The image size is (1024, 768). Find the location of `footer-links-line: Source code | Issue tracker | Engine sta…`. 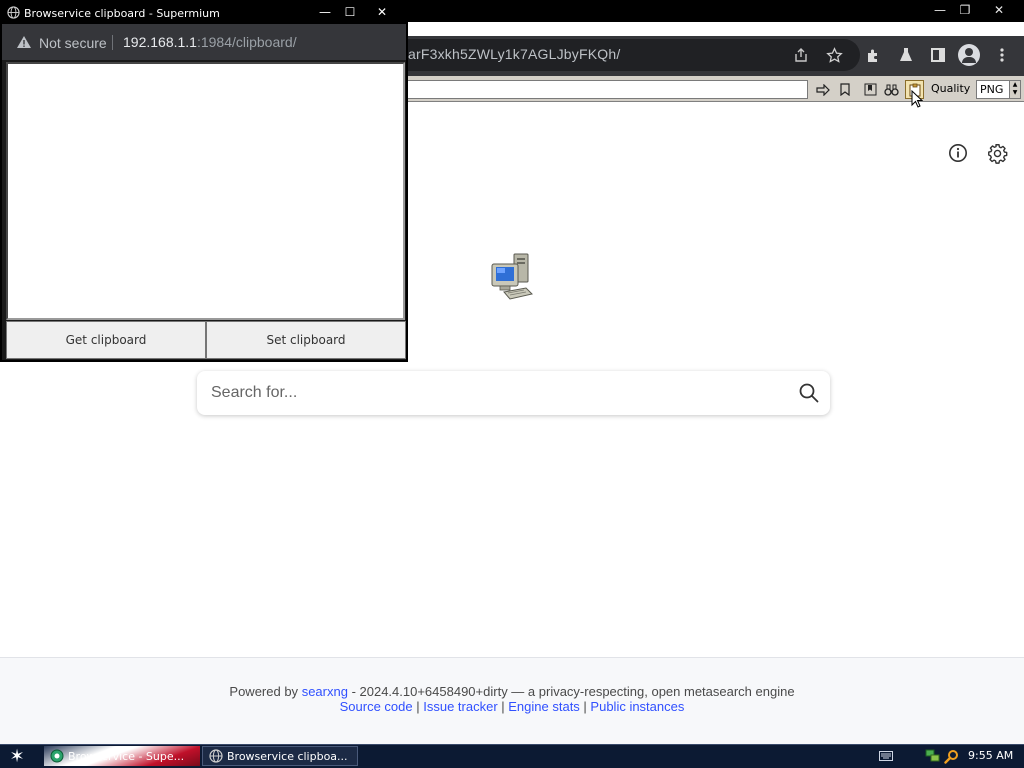

footer-links-line: Source code | Issue tracker | Engine sta… is located at coordinates (512, 706).